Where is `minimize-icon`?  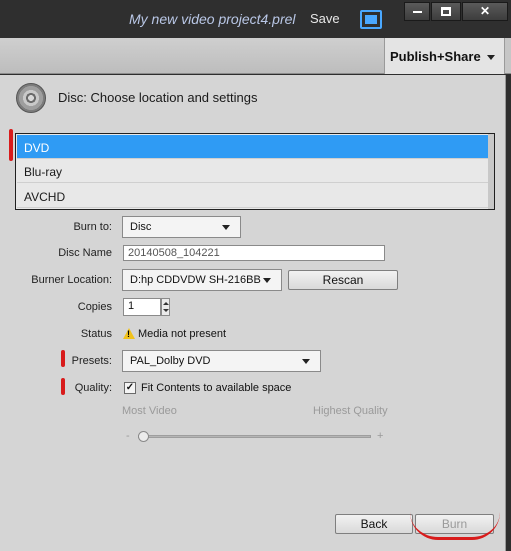 minimize-icon is located at coordinates (417, 11).